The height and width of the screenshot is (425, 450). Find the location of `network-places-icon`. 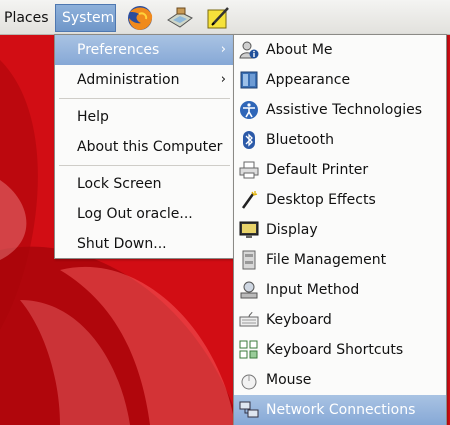

network-places-icon is located at coordinates (180, 18).